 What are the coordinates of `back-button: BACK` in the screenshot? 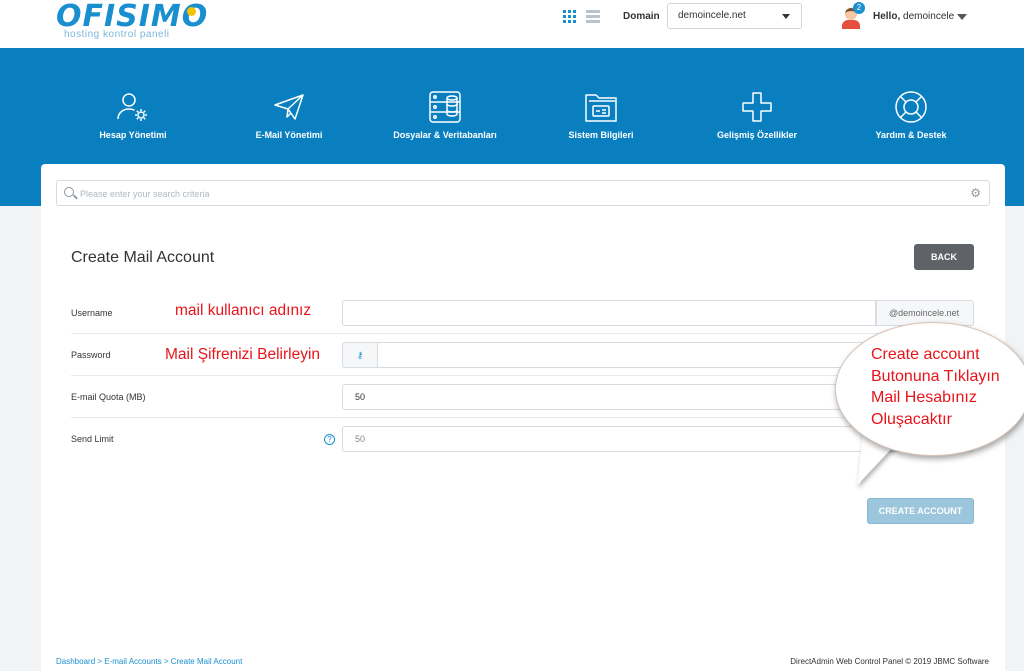 It's located at (944, 257).